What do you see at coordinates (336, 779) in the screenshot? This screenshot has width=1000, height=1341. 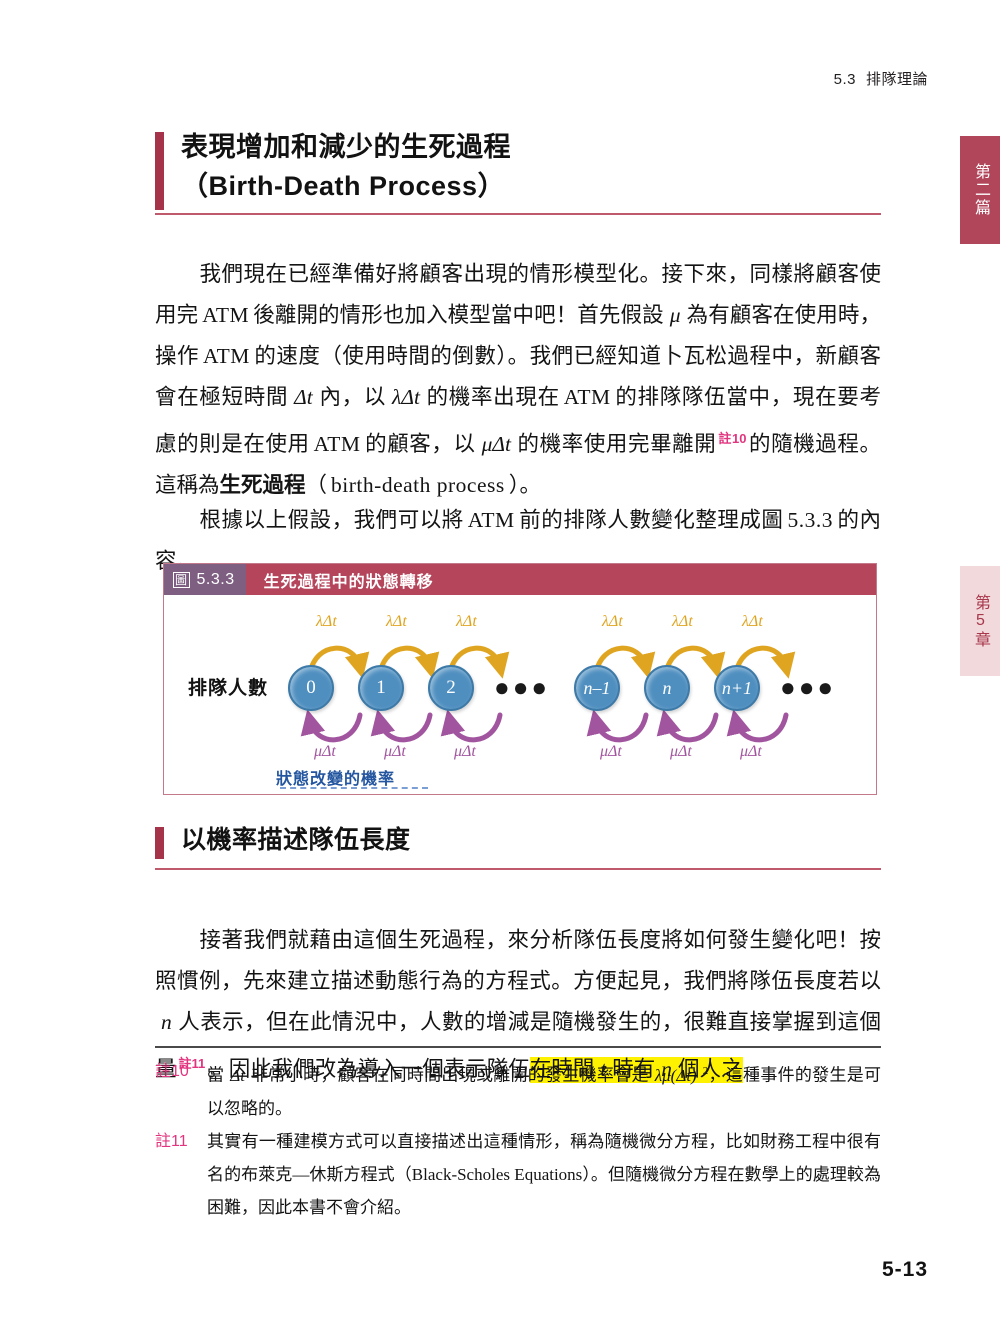 I see `figure-legend-label: 狀態改變的機率` at bounding box center [336, 779].